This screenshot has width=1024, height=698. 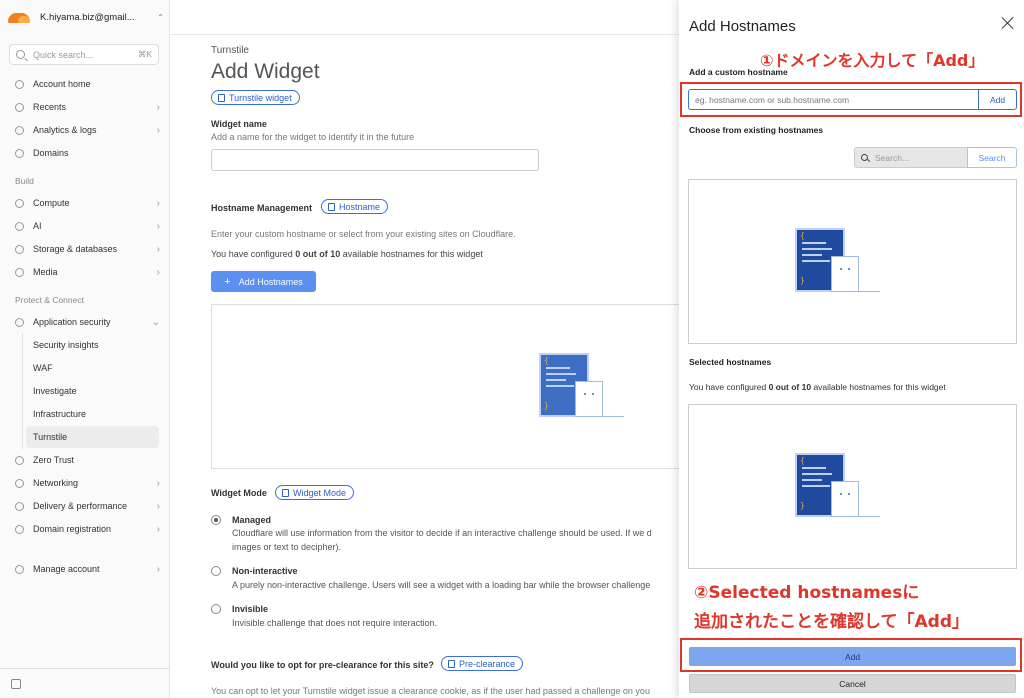 What do you see at coordinates (87, 272) in the screenshot?
I see `sidebar-item-media: Media ›` at bounding box center [87, 272].